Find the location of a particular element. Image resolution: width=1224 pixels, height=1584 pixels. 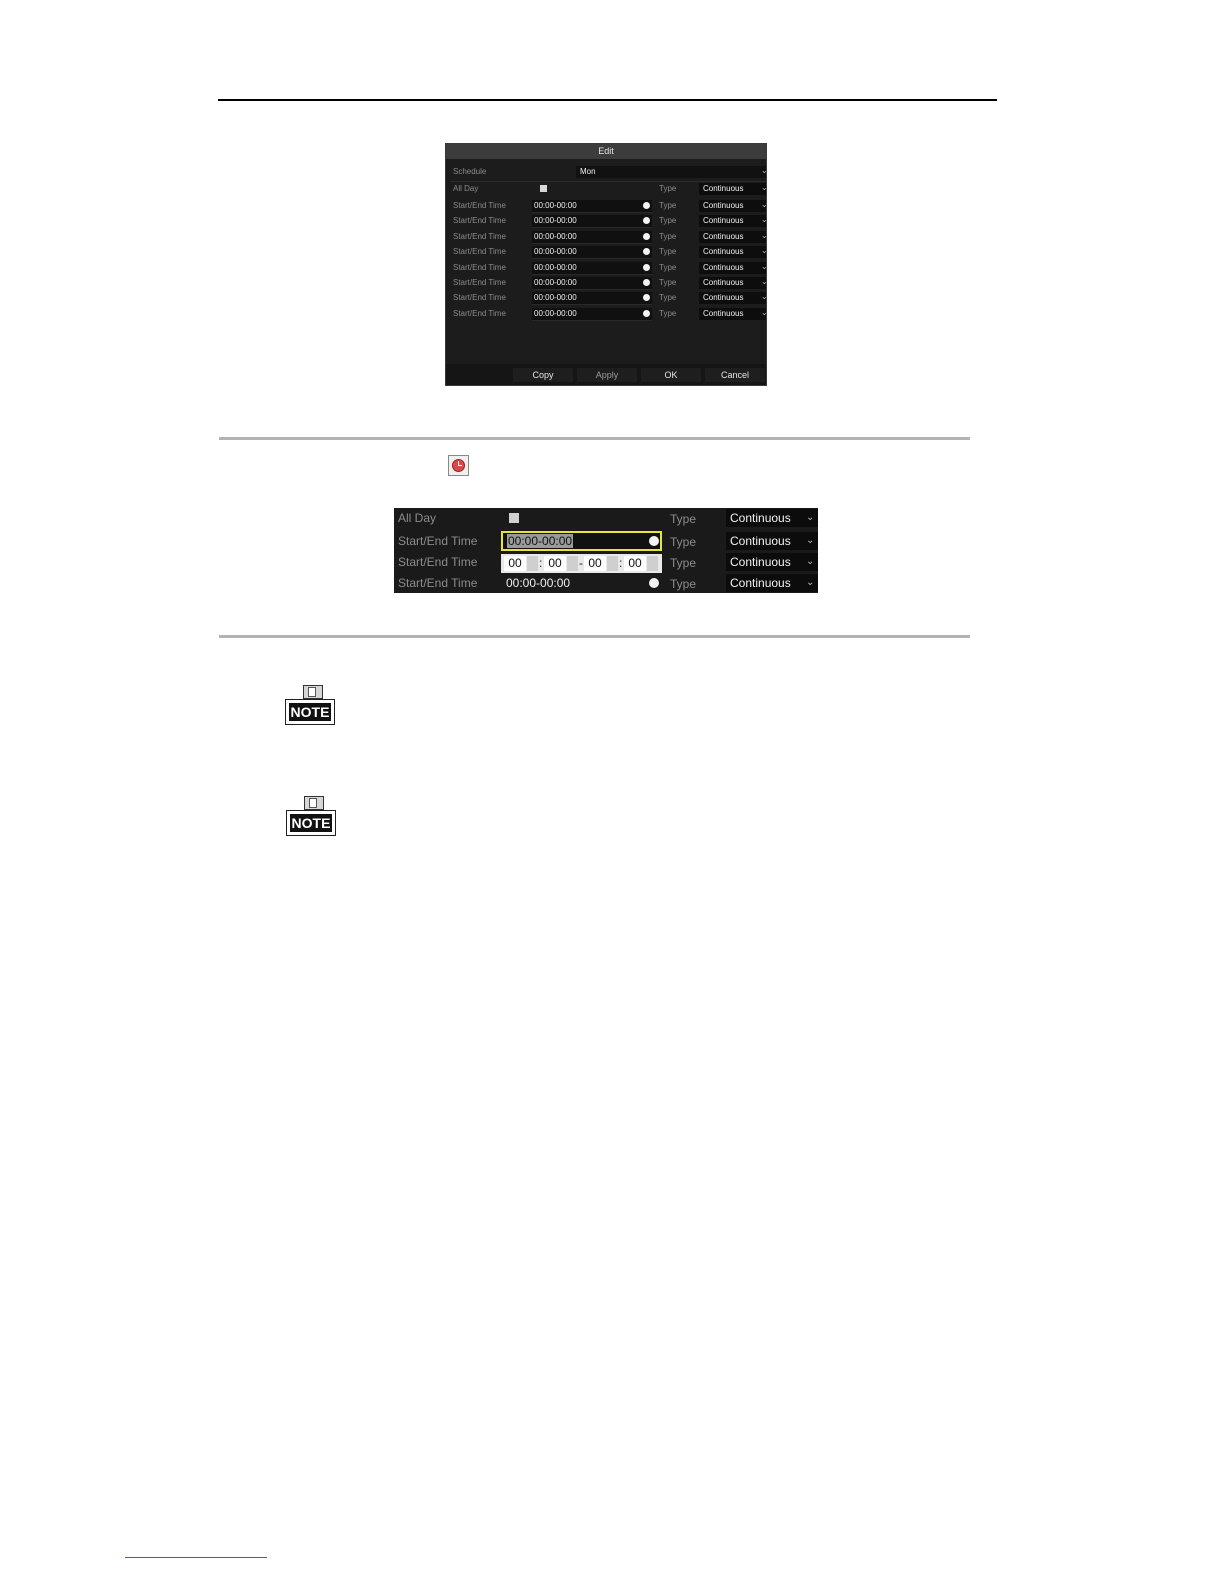

cancel-button: Cancel is located at coordinates (735, 375).